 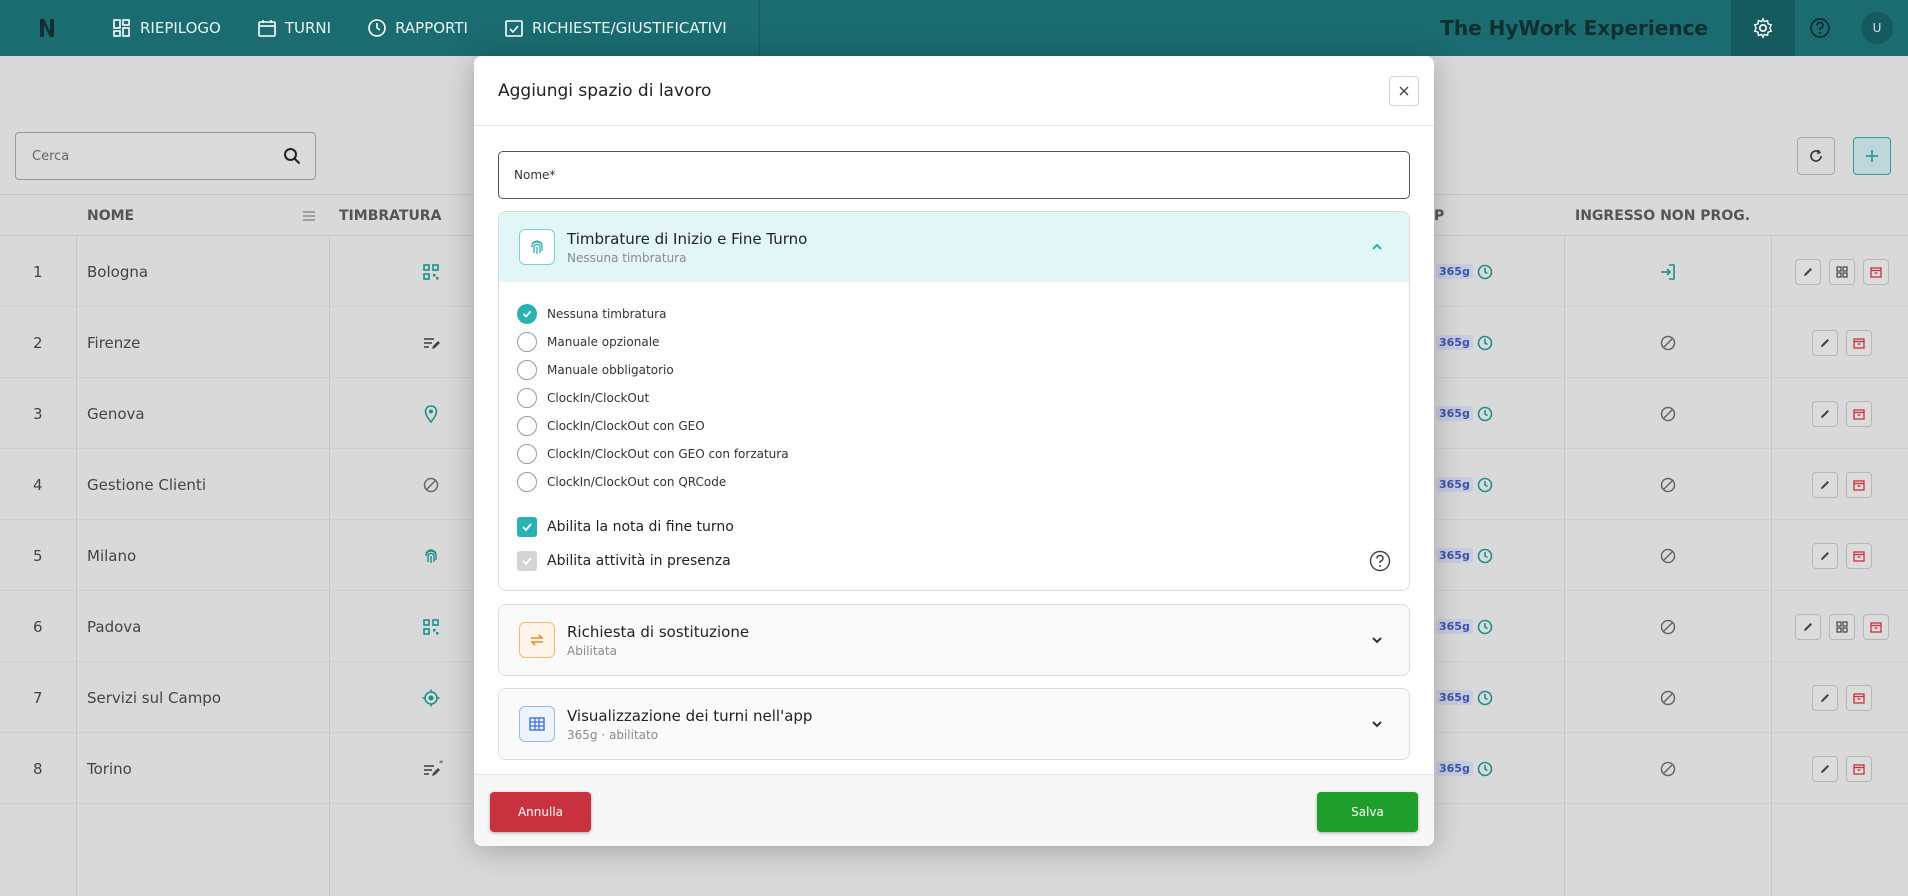 I want to click on checkbox-attivita-presenza: Abilita attività in presenza, so click(x=954, y=561).